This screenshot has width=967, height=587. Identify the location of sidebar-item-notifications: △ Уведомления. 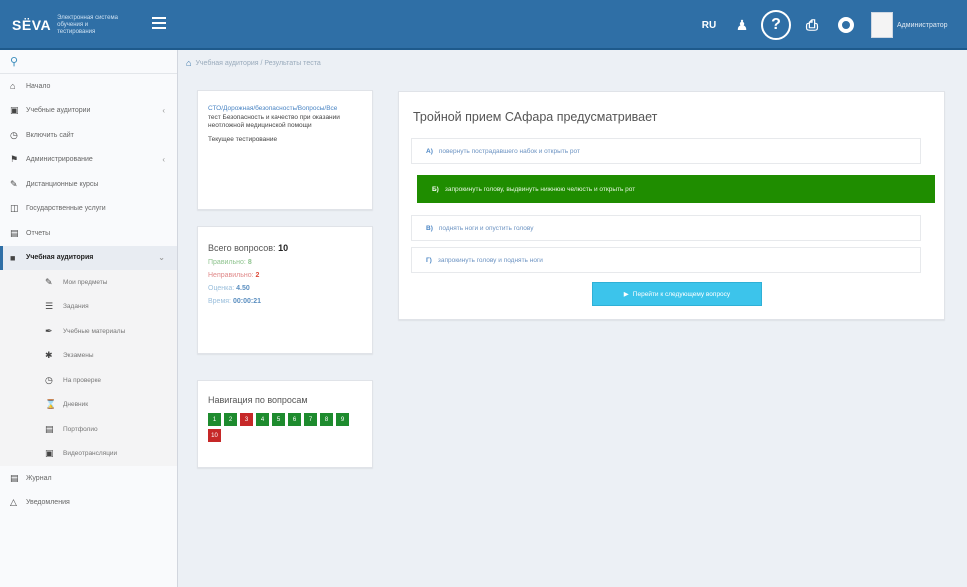
(88, 503).